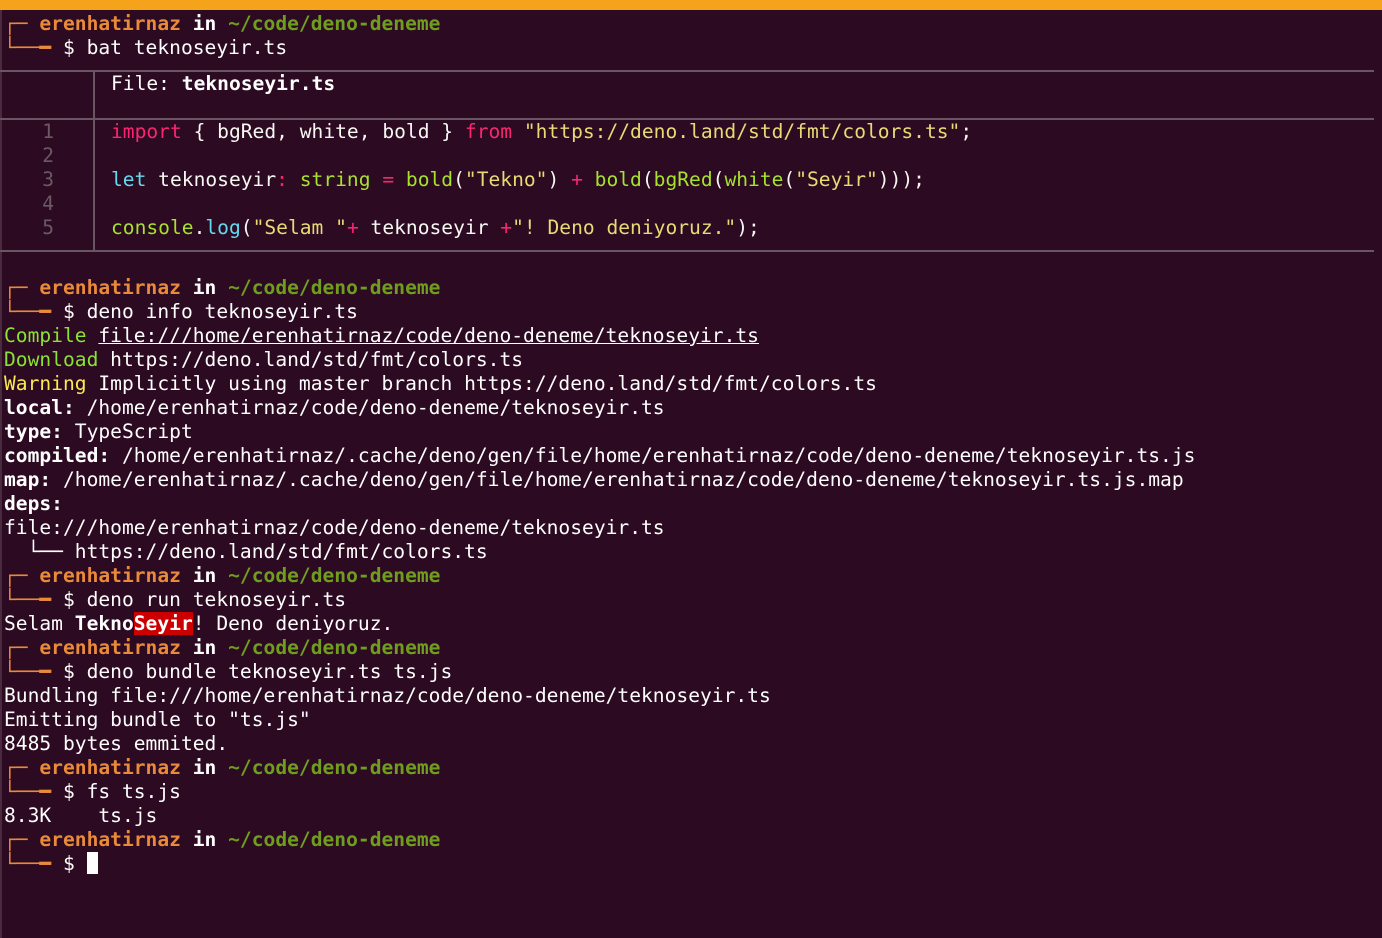 Image resolution: width=1382 pixels, height=938 pixels. Describe the element at coordinates (48, 155) in the screenshot. I see `line-number: 2` at that location.